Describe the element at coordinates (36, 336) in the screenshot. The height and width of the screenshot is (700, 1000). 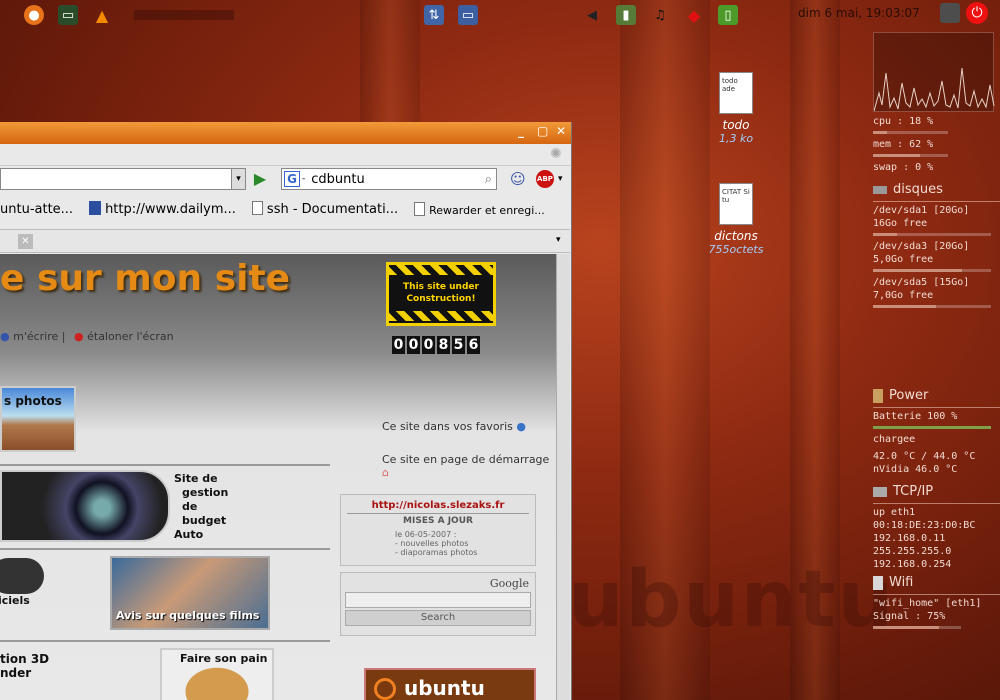
I see `write-me-label: m'écrire` at that location.